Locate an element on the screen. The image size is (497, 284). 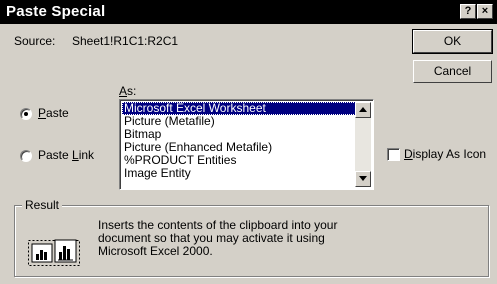
as-label: As: is located at coordinates (127, 91).